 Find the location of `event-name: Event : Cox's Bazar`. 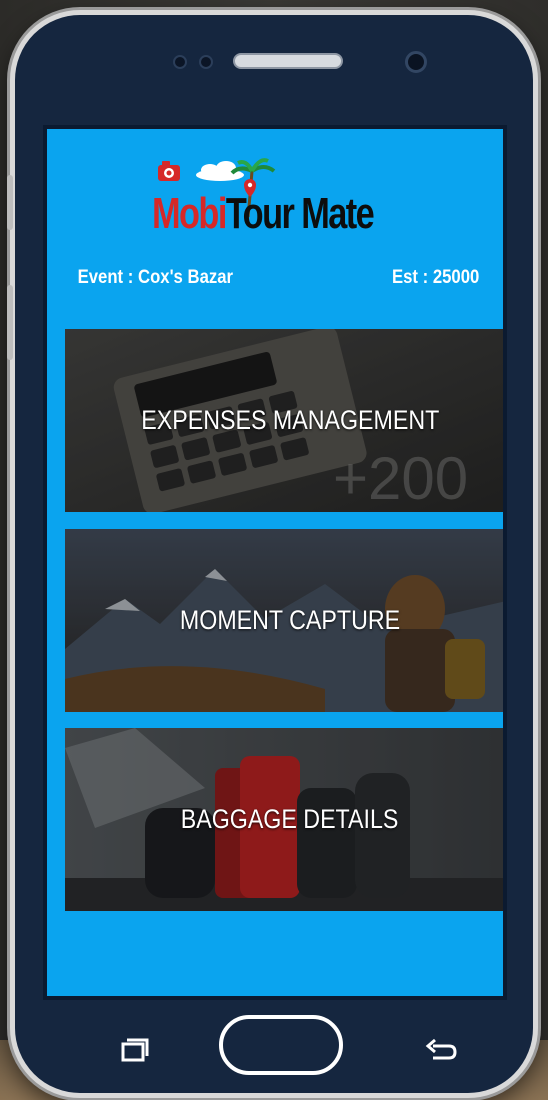

event-name: Event : Cox's Bazar is located at coordinates (155, 277).